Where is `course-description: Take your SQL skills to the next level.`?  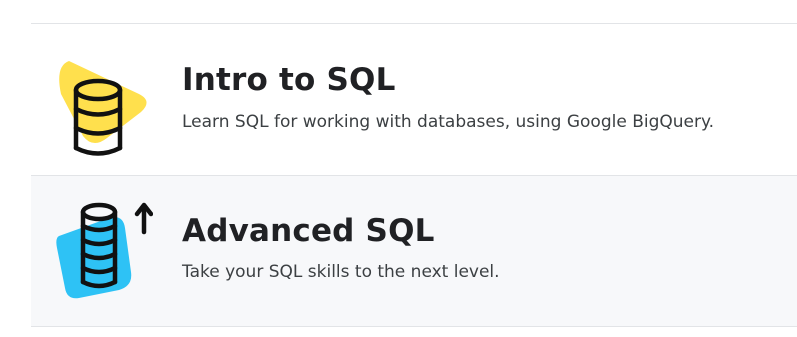
course-description: Take your SQL skills to the next level. is located at coordinates (341, 272).